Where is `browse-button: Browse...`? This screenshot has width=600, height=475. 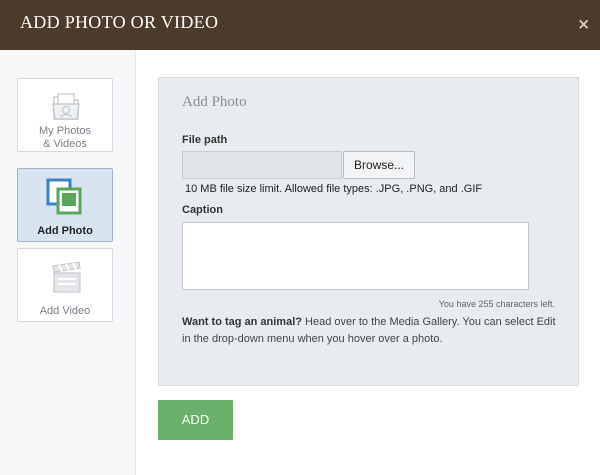
browse-button: Browse... is located at coordinates (379, 165).